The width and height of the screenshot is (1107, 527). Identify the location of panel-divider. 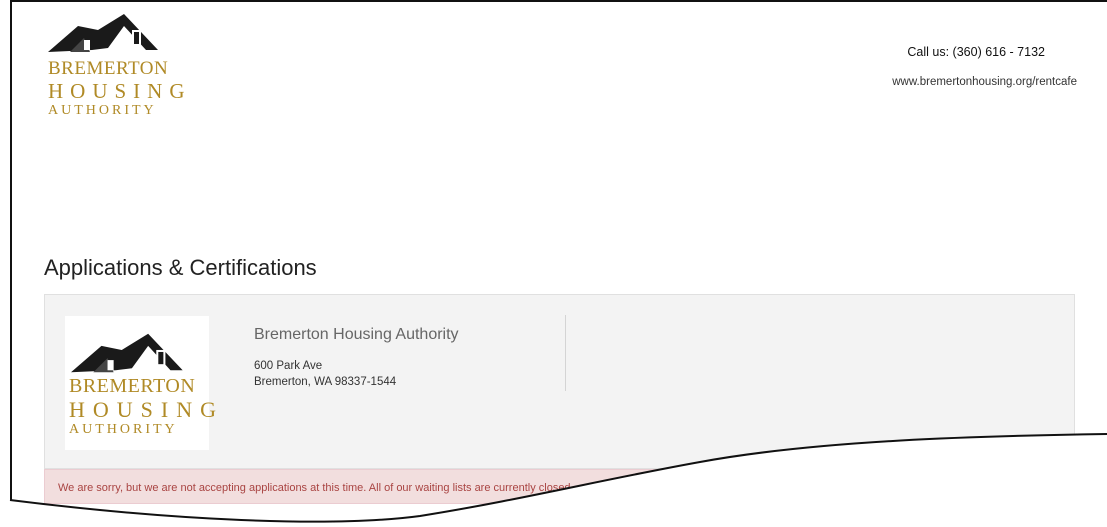
(565, 353).